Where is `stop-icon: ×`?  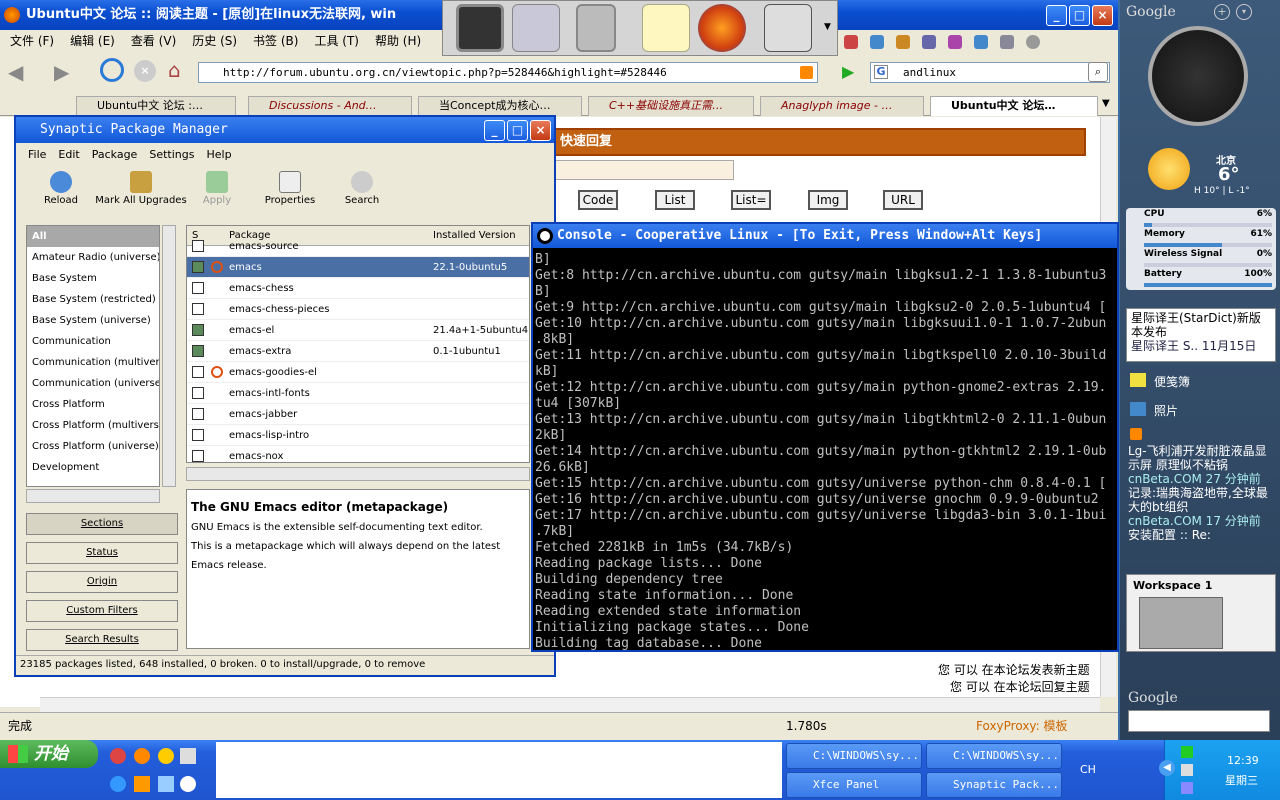 stop-icon: × is located at coordinates (145, 71).